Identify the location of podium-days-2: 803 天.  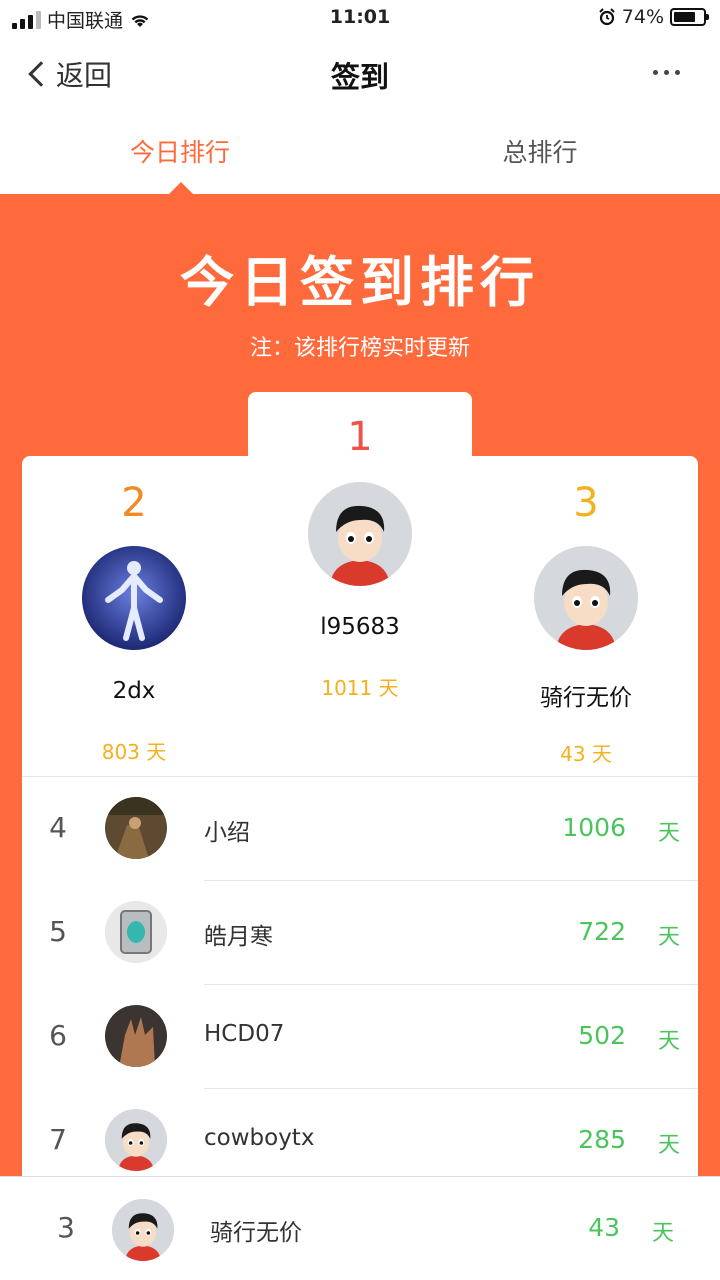
(134, 752).